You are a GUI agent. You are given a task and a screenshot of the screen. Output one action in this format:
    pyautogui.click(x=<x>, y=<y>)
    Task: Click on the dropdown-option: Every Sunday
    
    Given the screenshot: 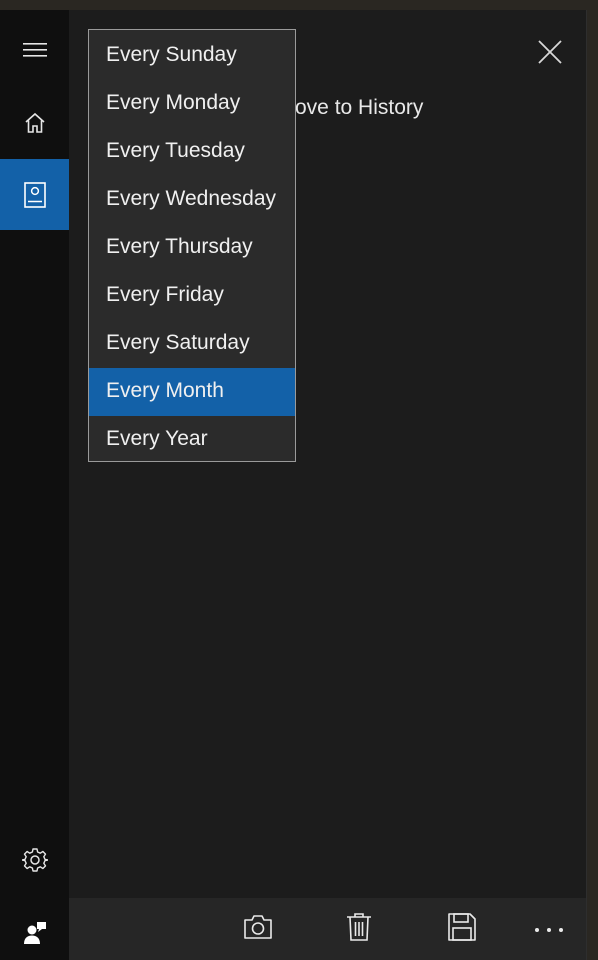 What is the action you would take?
    pyautogui.click(x=192, y=56)
    